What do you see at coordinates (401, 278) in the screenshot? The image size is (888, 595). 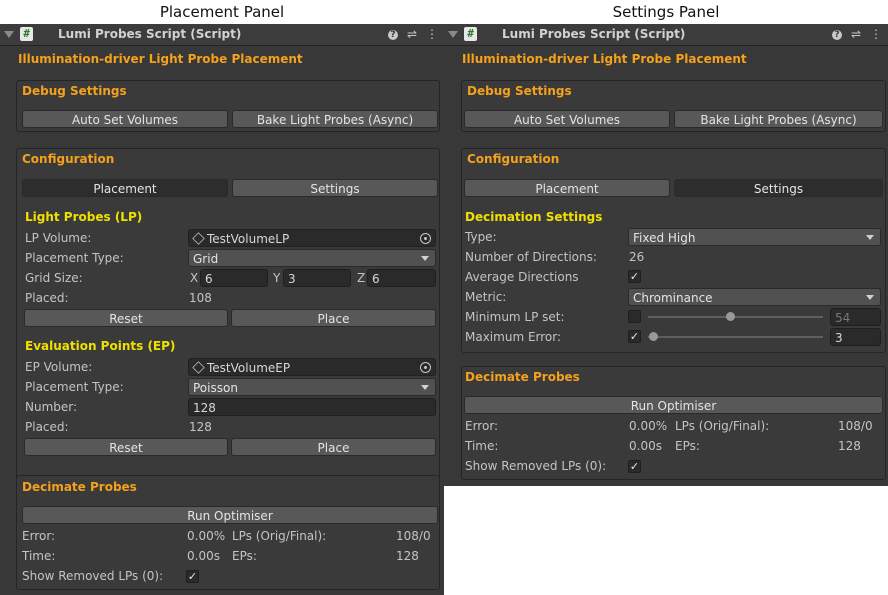 I see `grid-z-field: 6` at bounding box center [401, 278].